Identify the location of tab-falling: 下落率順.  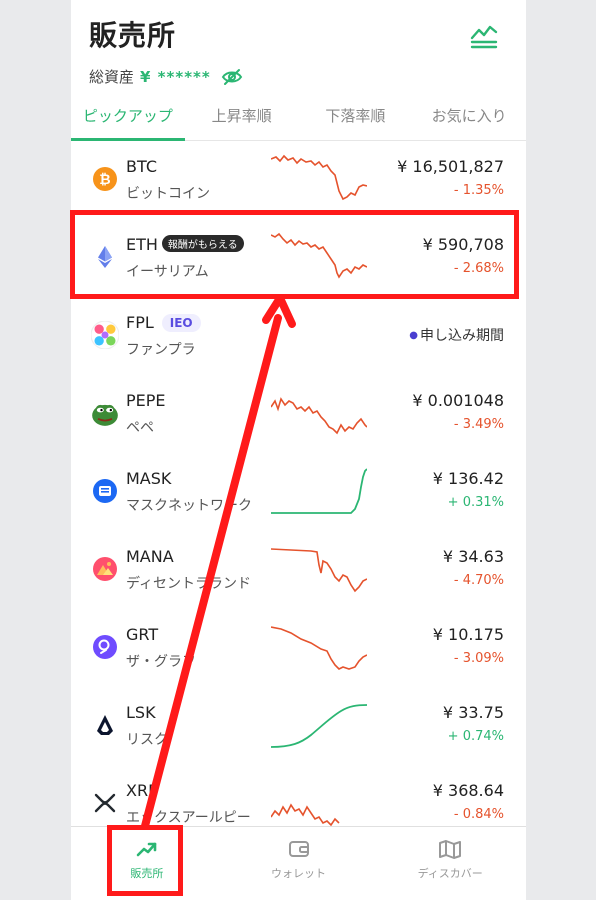
(356, 118).